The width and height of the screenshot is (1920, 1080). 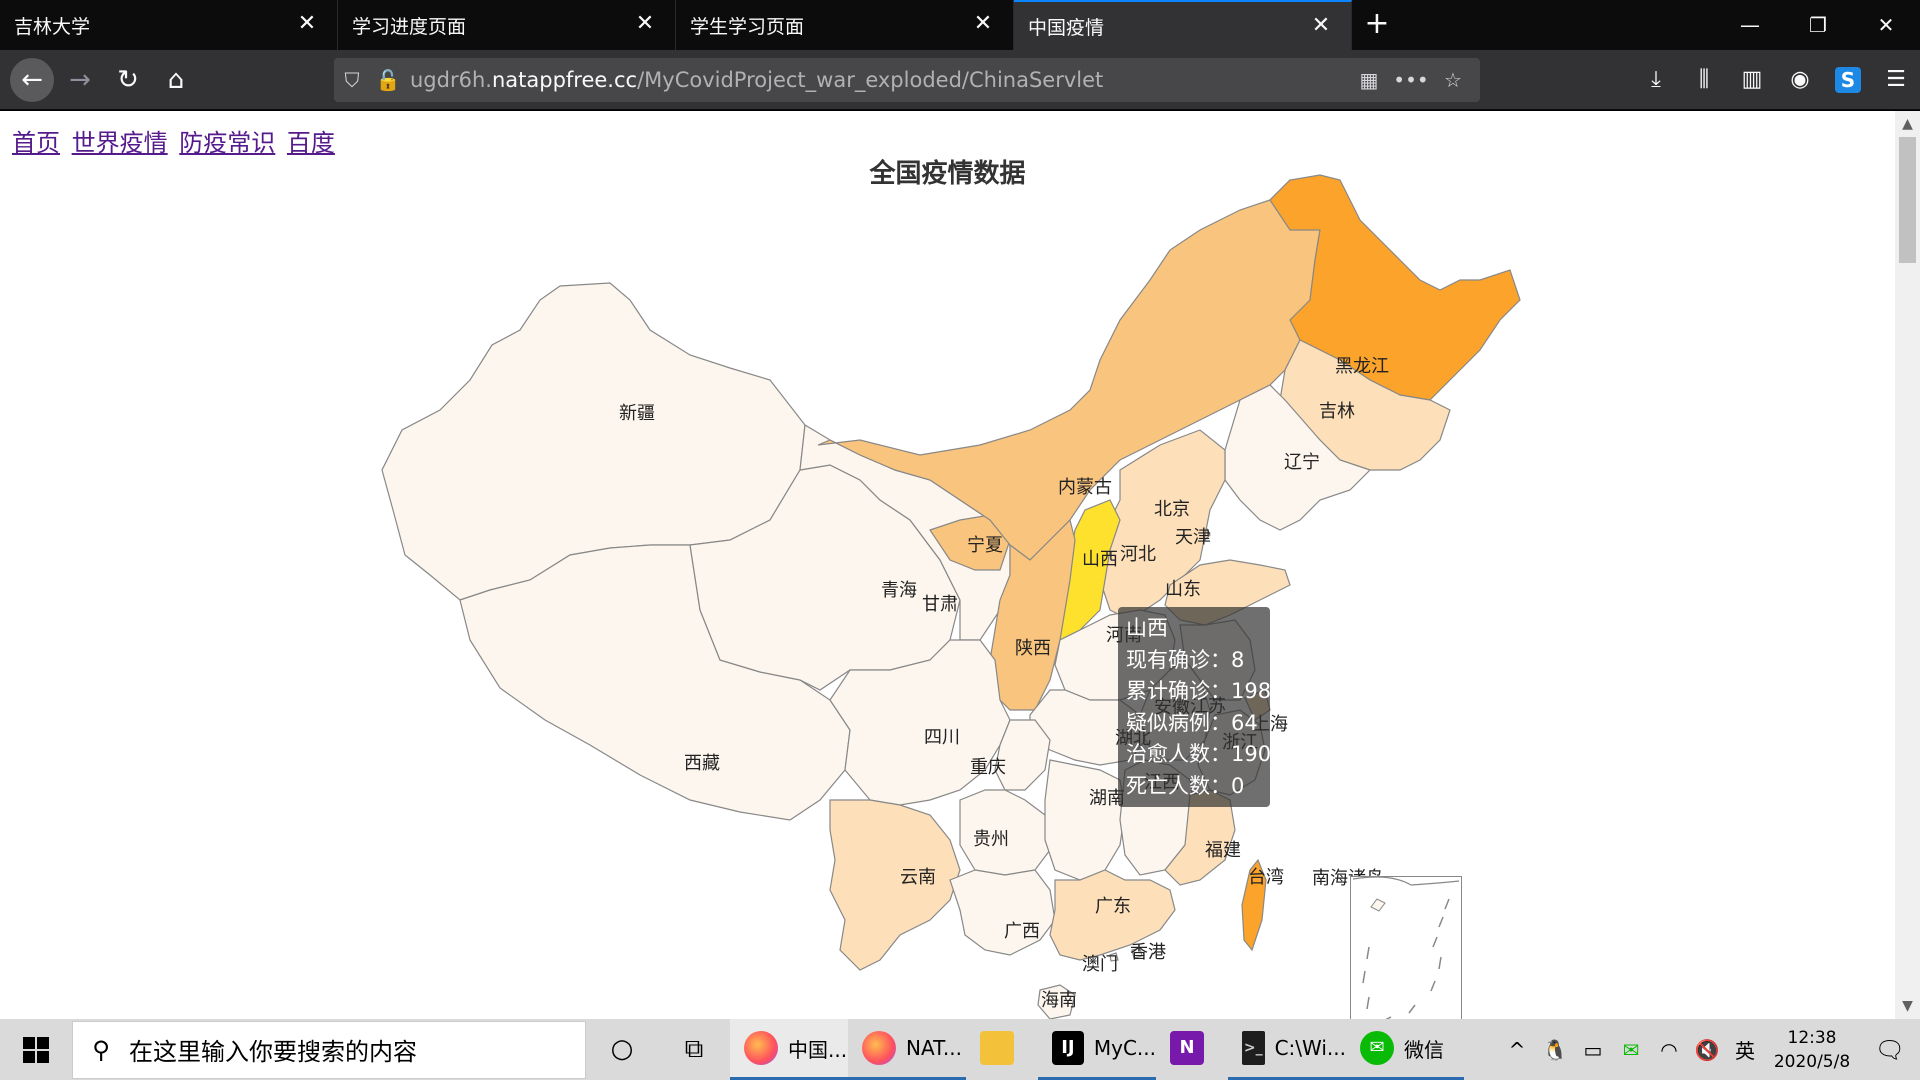 I want to click on start-button, so click(x=36, y=1049).